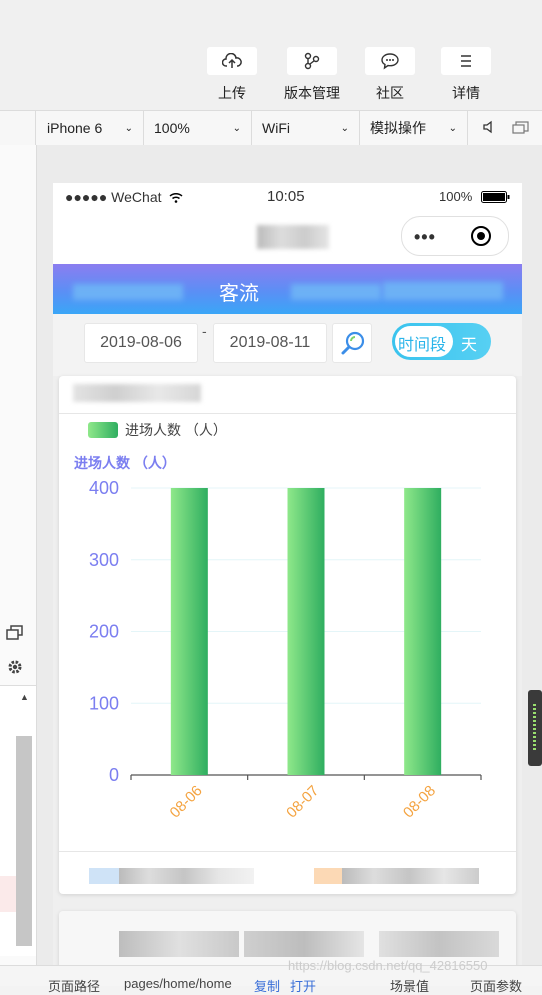 The width and height of the screenshot is (542, 995). Describe the element at coordinates (466, 75) in the screenshot. I see `details-button: 详情` at that location.